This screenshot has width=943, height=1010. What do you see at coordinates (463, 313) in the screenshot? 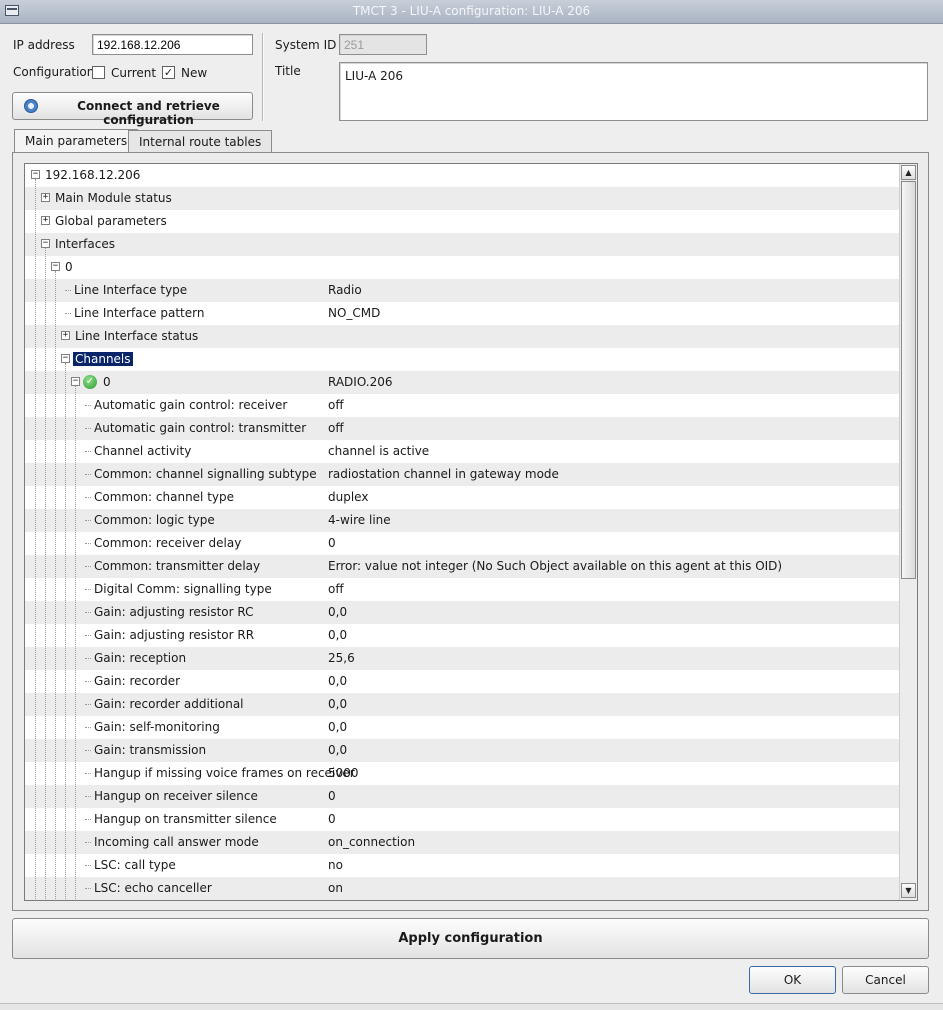
I see `tree-row: Line Interface pattern NO_CMD` at bounding box center [463, 313].